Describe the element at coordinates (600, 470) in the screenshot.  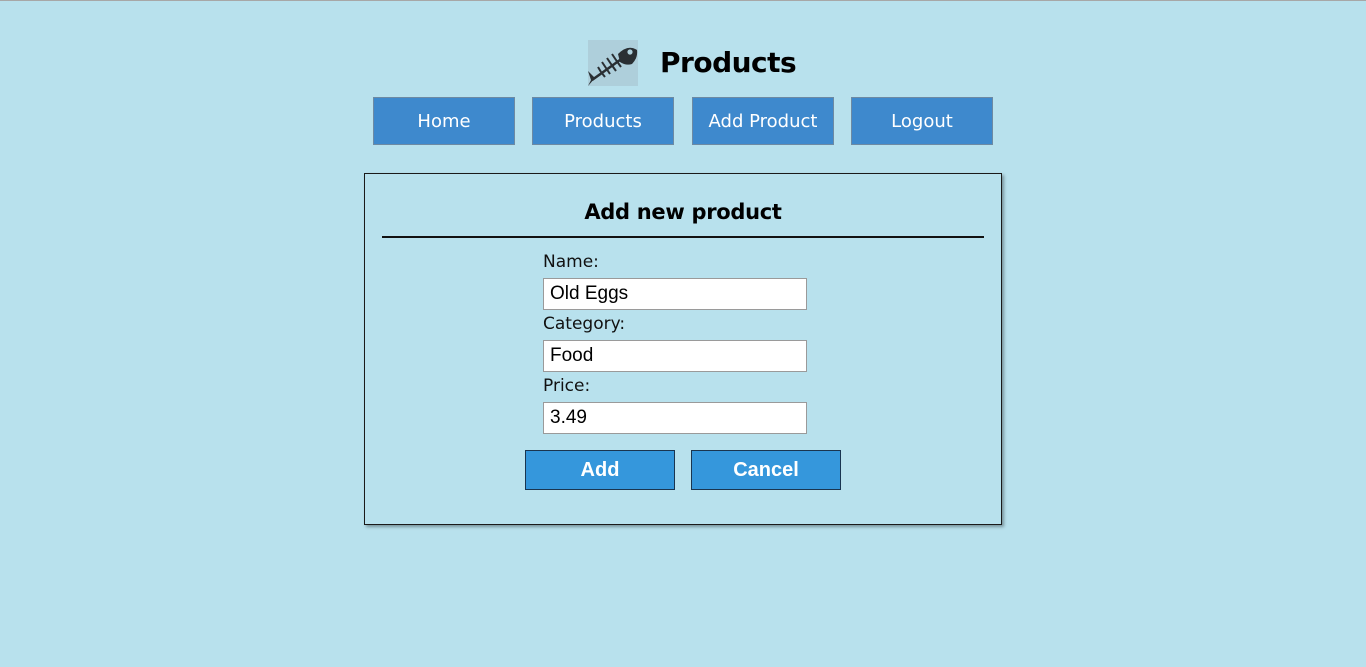
I see `add-button: Add` at that location.